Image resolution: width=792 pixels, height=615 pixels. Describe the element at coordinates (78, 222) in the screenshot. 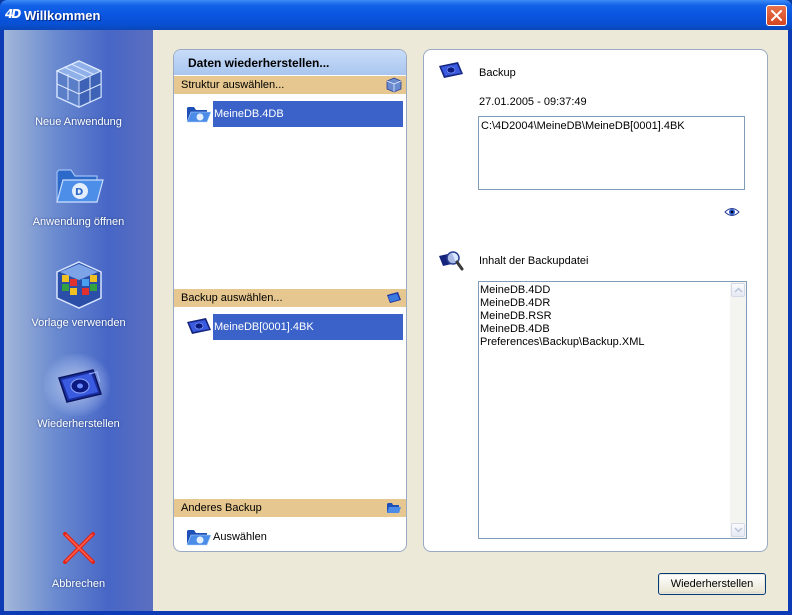

I see `sidebar-item-label: Anwendung öffnen` at that location.